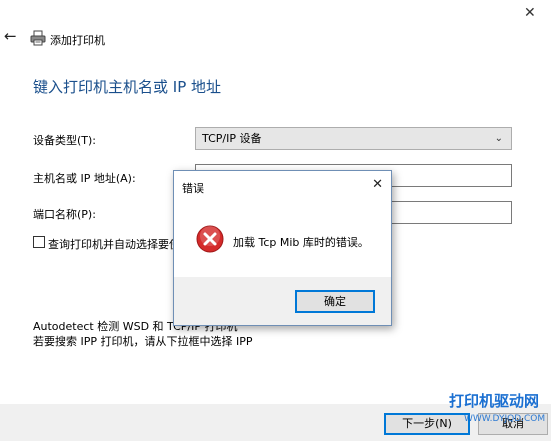 The image size is (551, 441). What do you see at coordinates (353, 138) in the screenshot?
I see `device-type-select: TCP/IP 设备 ⌄` at bounding box center [353, 138].